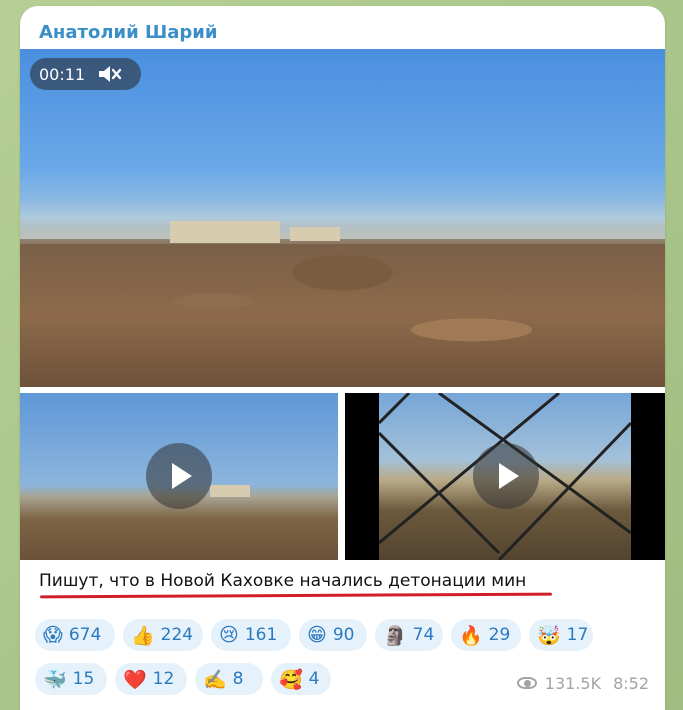  Describe the element at coordinates (229, 635) in the screenshot. I see `reaction-emoji: 😢` at that location.